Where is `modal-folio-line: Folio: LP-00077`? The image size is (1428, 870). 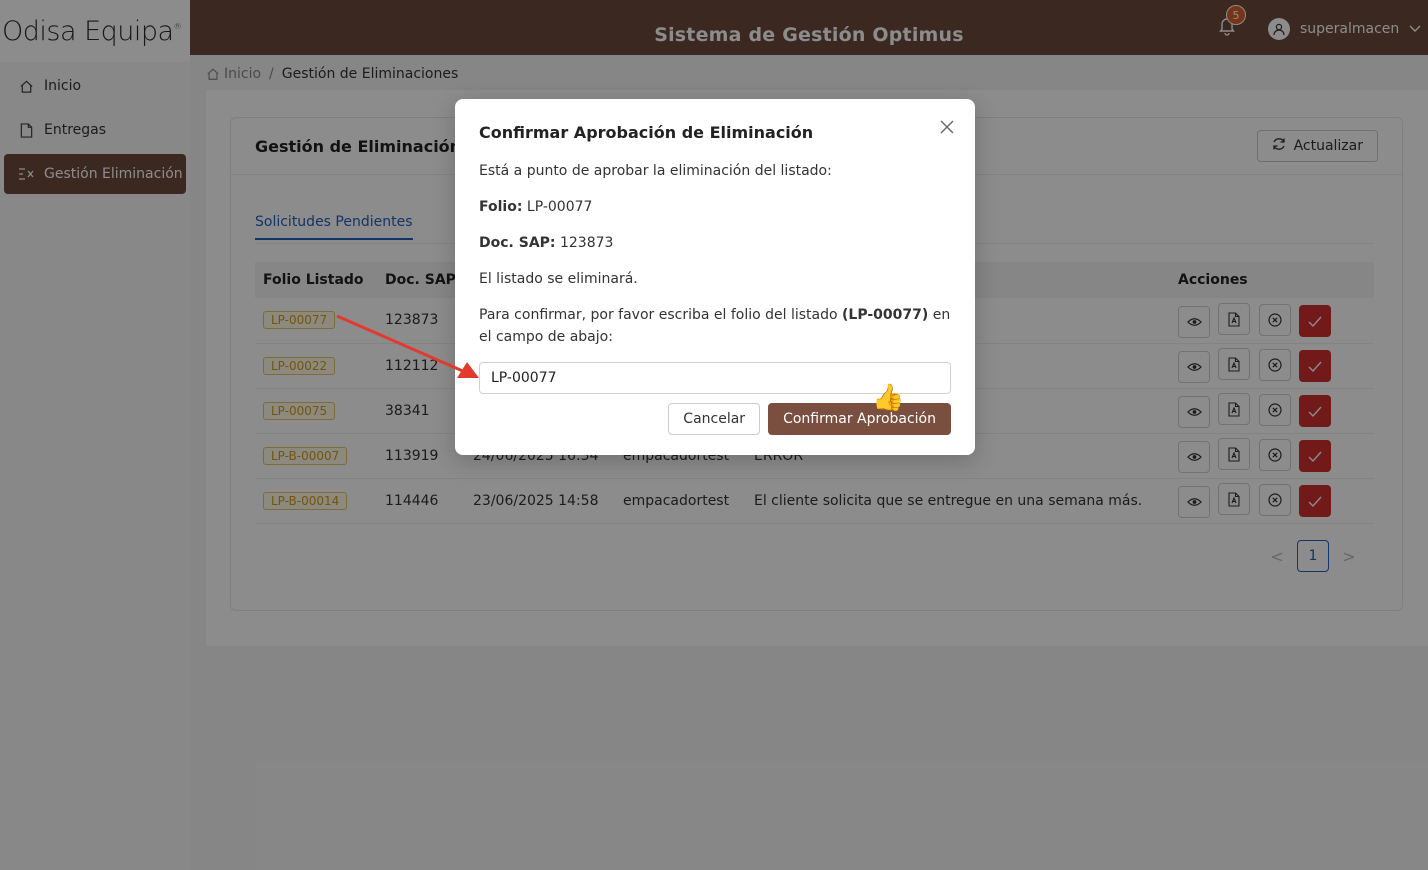
modal-folio-line: Folio: LP-00077 is located at coordinates (715, 207).